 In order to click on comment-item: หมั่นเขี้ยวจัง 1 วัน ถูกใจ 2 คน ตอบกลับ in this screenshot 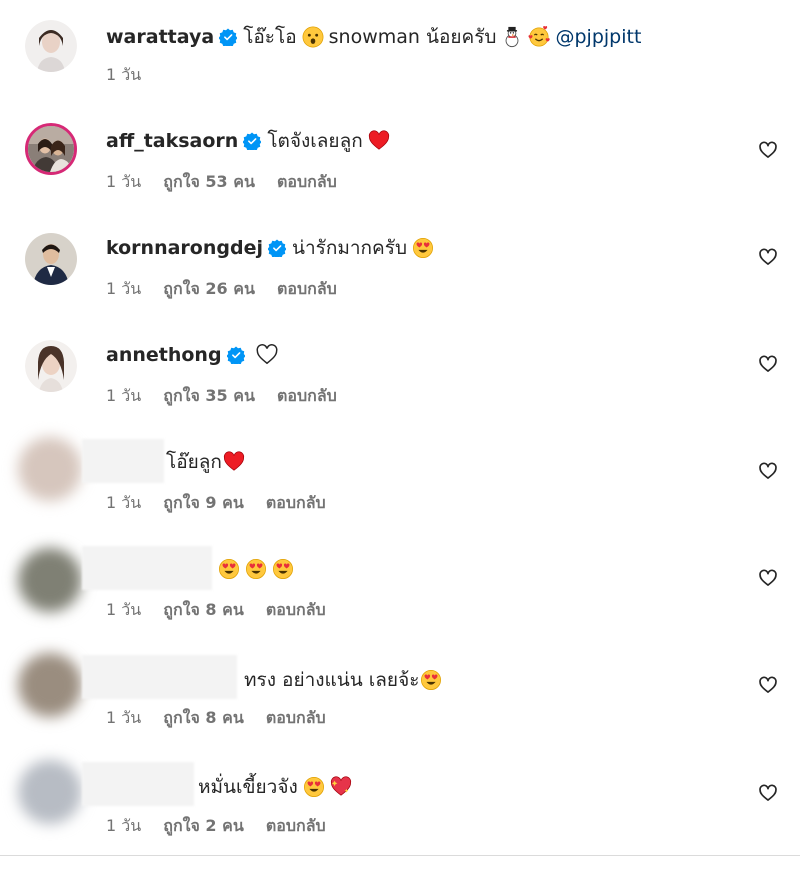, I will do `click(400, 792)`.